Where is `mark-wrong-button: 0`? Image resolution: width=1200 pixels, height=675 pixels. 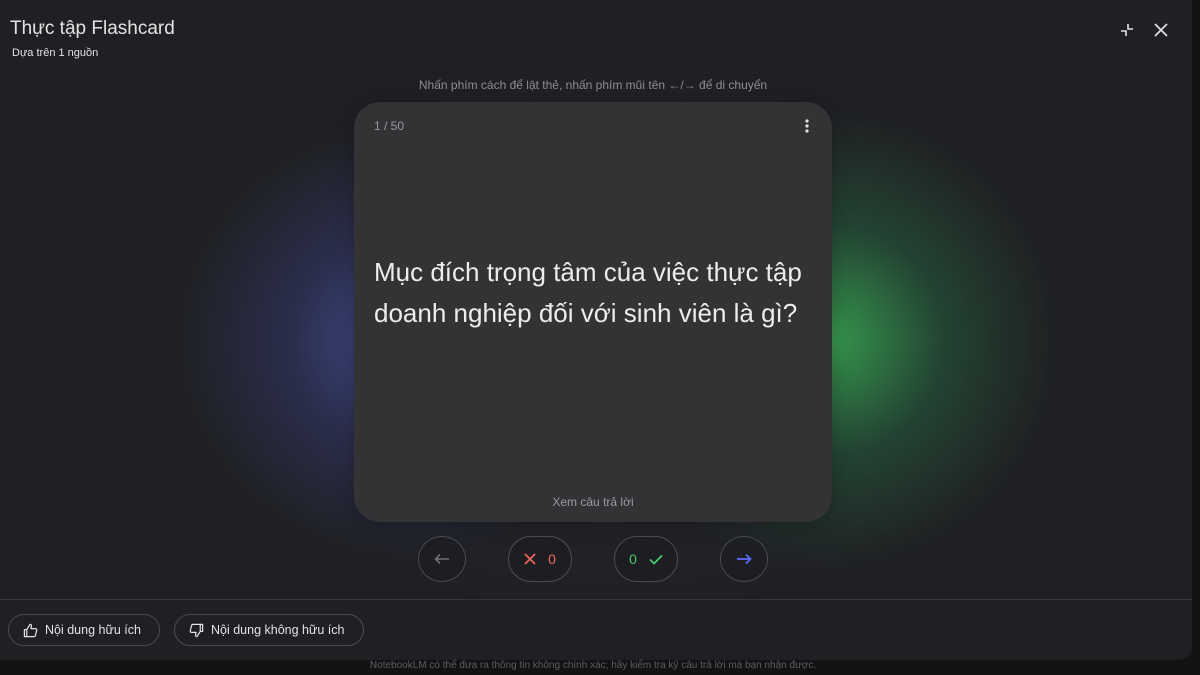
mark-wrong-button: 0 is located at coordinates (540, 559).